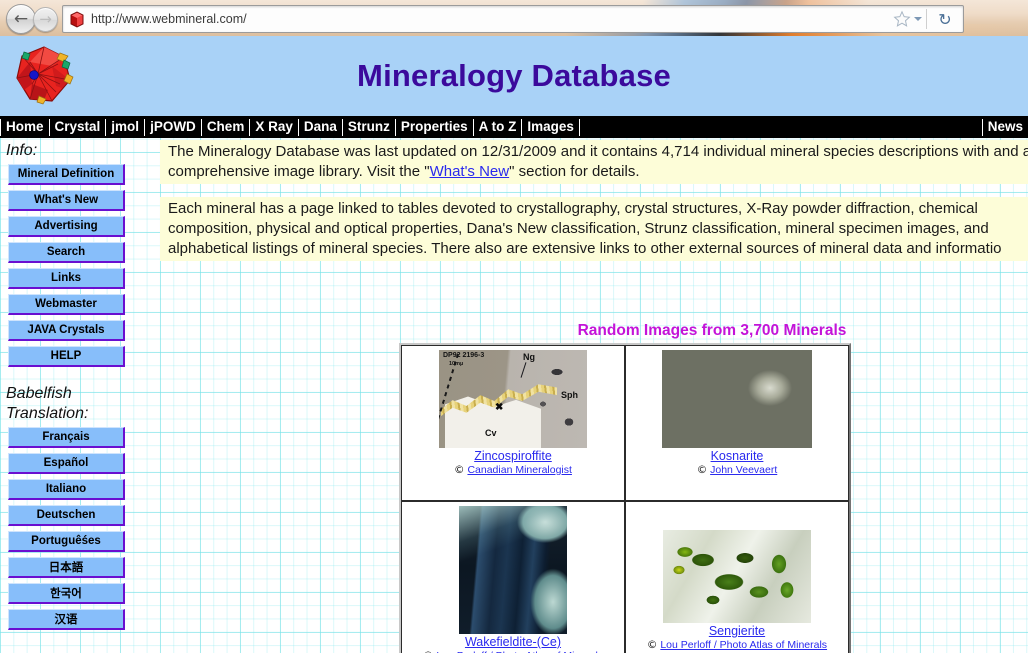 Image resolution: width=1028 pixels, height=653 pixels. I want to click on photo-label-cv: Cv, so click(490, 433).